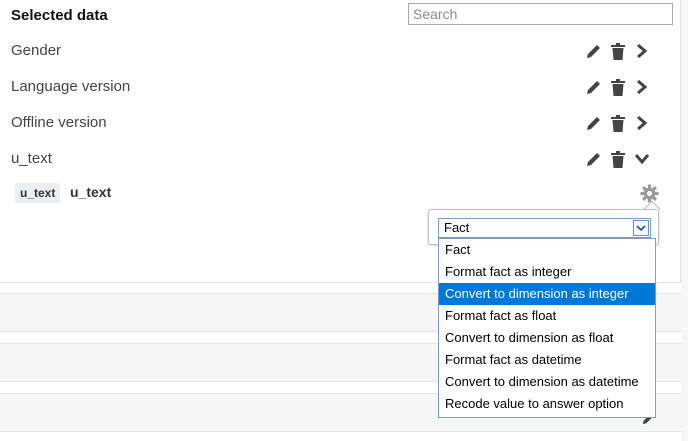 Image resolution: width=688 pixels, height=441 pixels. Describe the element at coordinates (547, 382) in the screenshot. I see `dropdown-option: Convert to dimension as datetime` at that location.